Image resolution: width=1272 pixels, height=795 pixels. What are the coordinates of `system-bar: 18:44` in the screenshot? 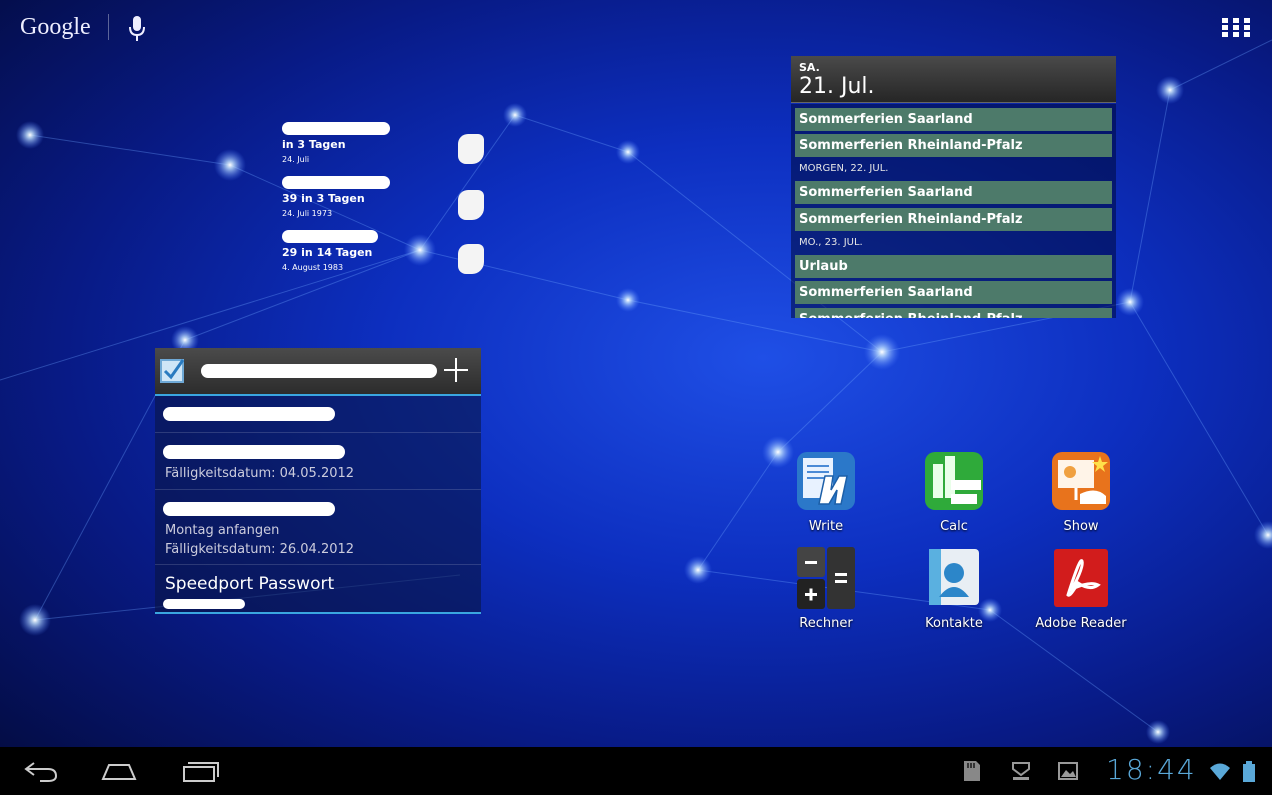 It's located at (636, 771).